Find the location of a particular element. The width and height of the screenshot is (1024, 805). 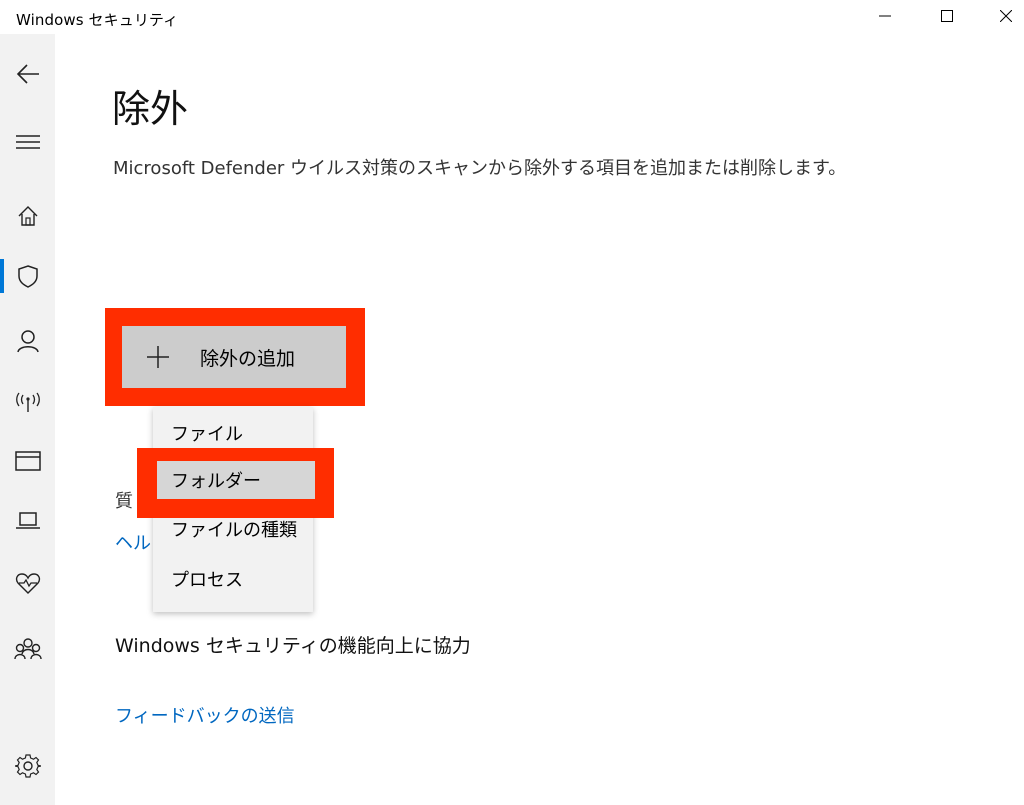

minimize-button is located at coordinates (885, 16).